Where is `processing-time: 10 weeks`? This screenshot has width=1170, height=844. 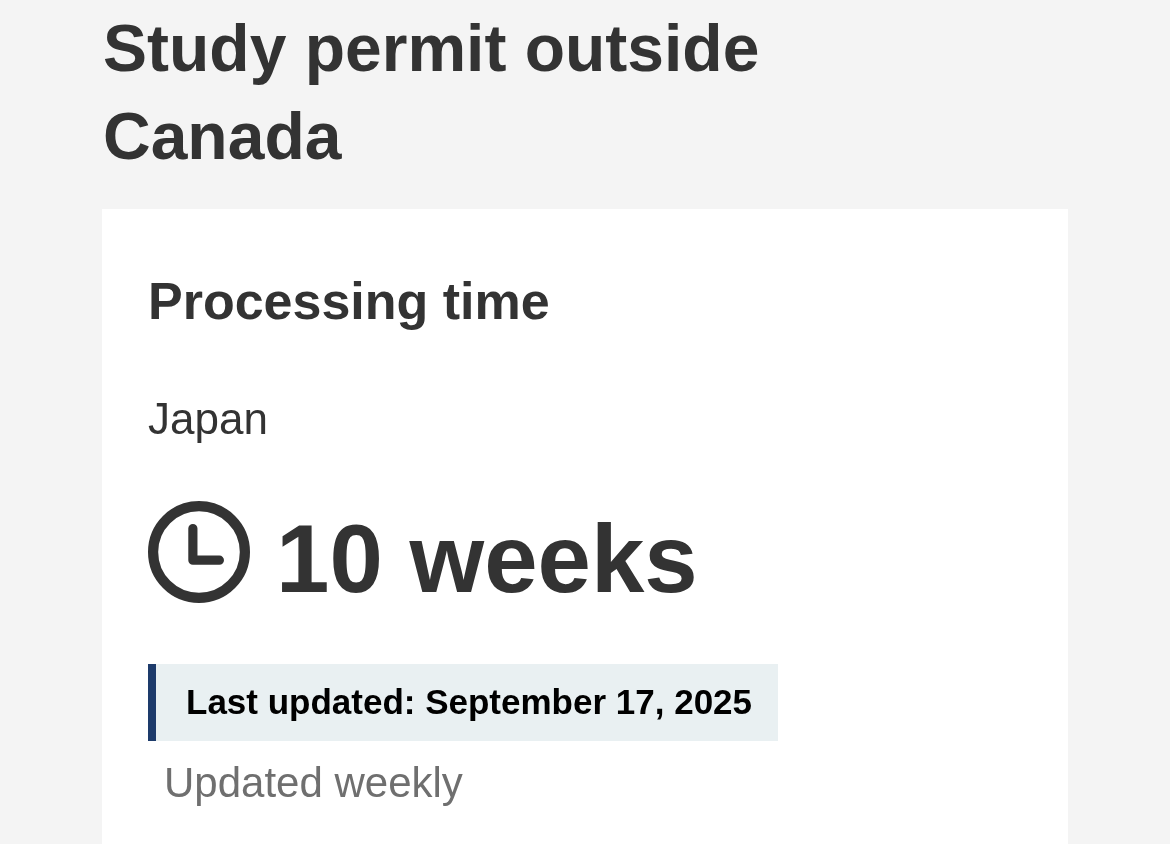 processing-time: 10 weeks is located at coordinates (487, 559).